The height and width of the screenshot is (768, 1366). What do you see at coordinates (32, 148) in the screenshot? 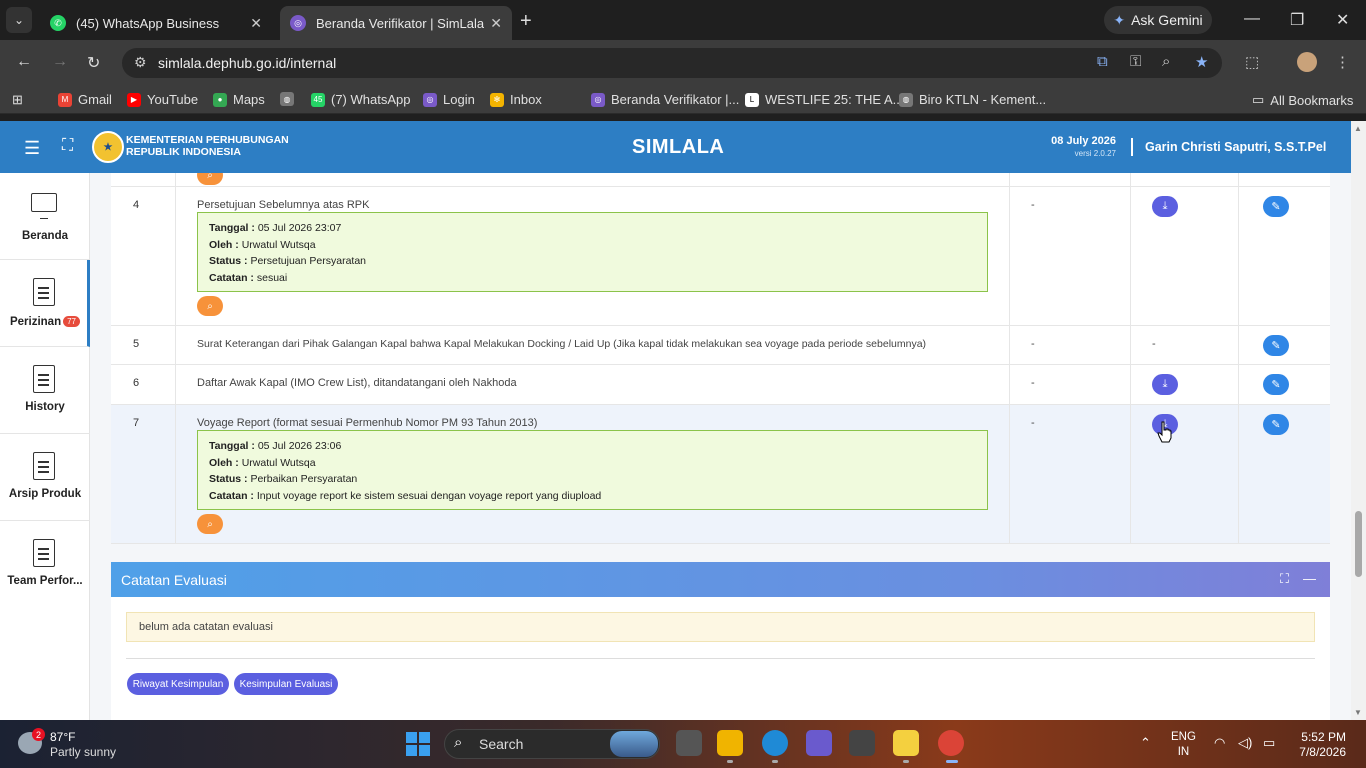
I see `hamburger-menu-icon: ☰` at bounding box center [32, 148].